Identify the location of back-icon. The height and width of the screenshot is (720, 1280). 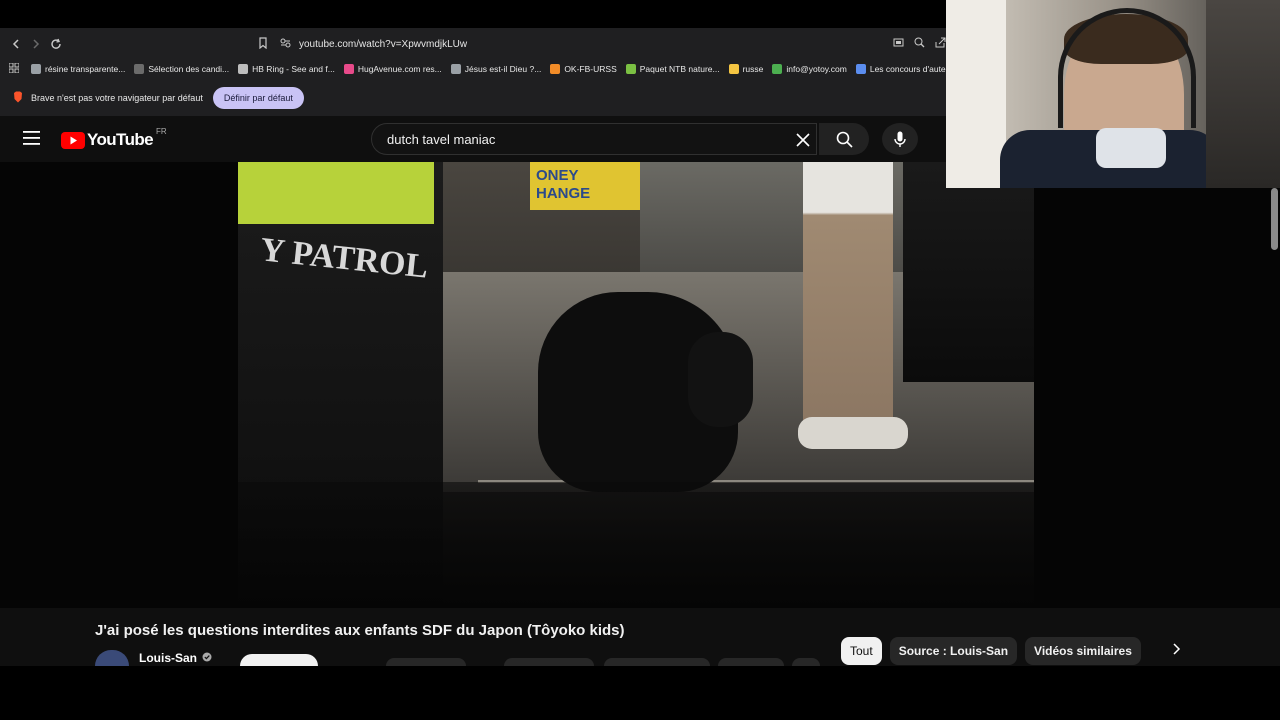
(16, 44).